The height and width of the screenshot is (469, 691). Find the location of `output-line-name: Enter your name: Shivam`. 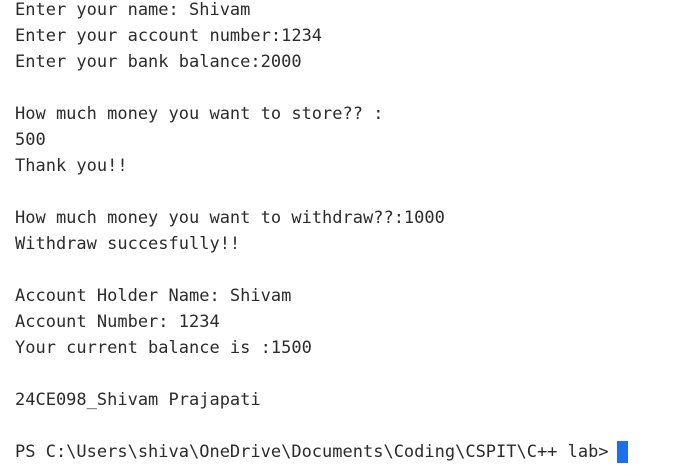

output-line-name: Enter your name: Shivam is located at coordinates (133, 10).